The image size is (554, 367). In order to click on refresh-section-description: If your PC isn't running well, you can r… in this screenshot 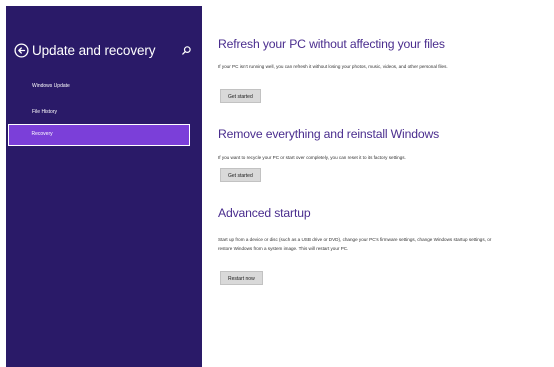, I will do `click(333, 66)`.